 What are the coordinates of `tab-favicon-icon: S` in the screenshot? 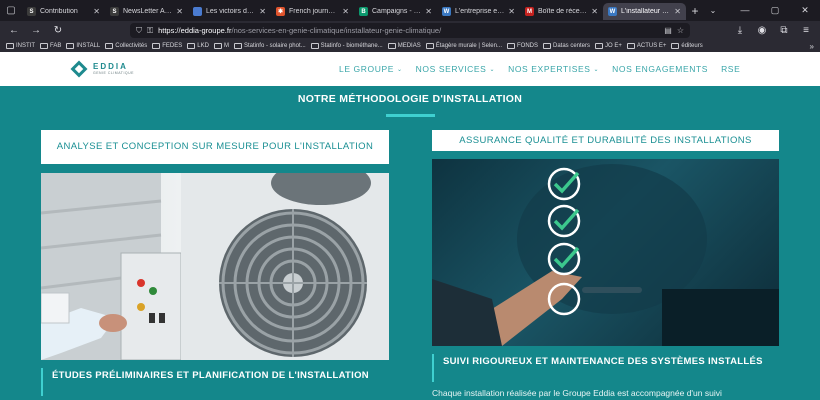 It's located at (114, 11).